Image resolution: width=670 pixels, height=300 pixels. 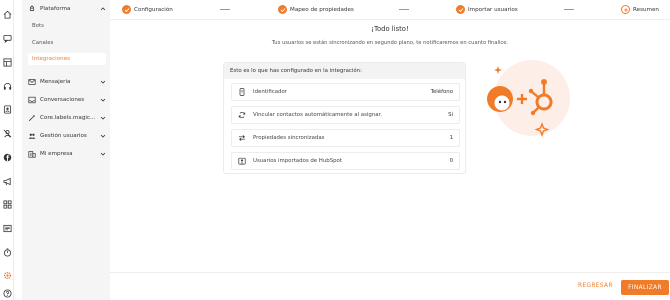 I want to click on no-people-icon, so click(x=7, y=133).